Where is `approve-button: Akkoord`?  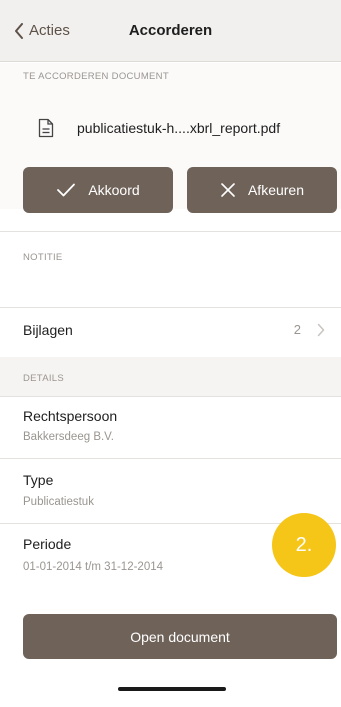
approve-button: Akkoord is located at coordinates (98, 190).